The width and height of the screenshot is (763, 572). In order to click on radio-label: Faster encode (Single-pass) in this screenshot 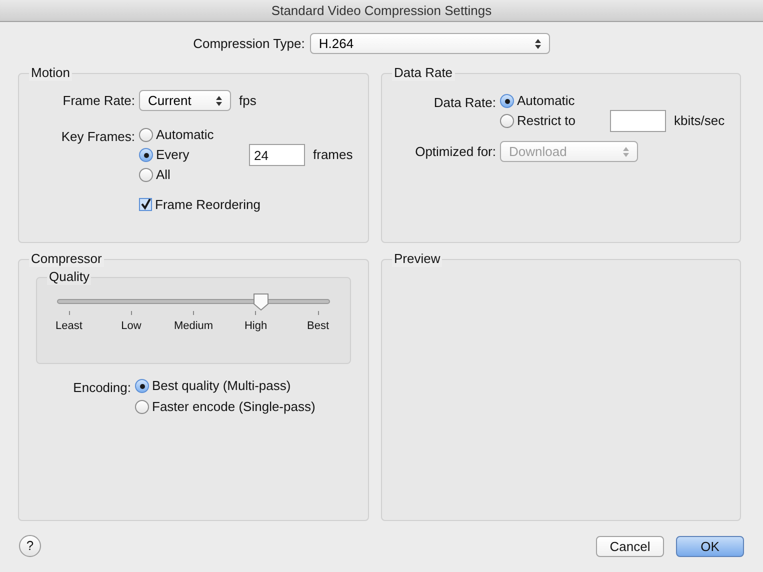, I will do `click(234, 407)`.